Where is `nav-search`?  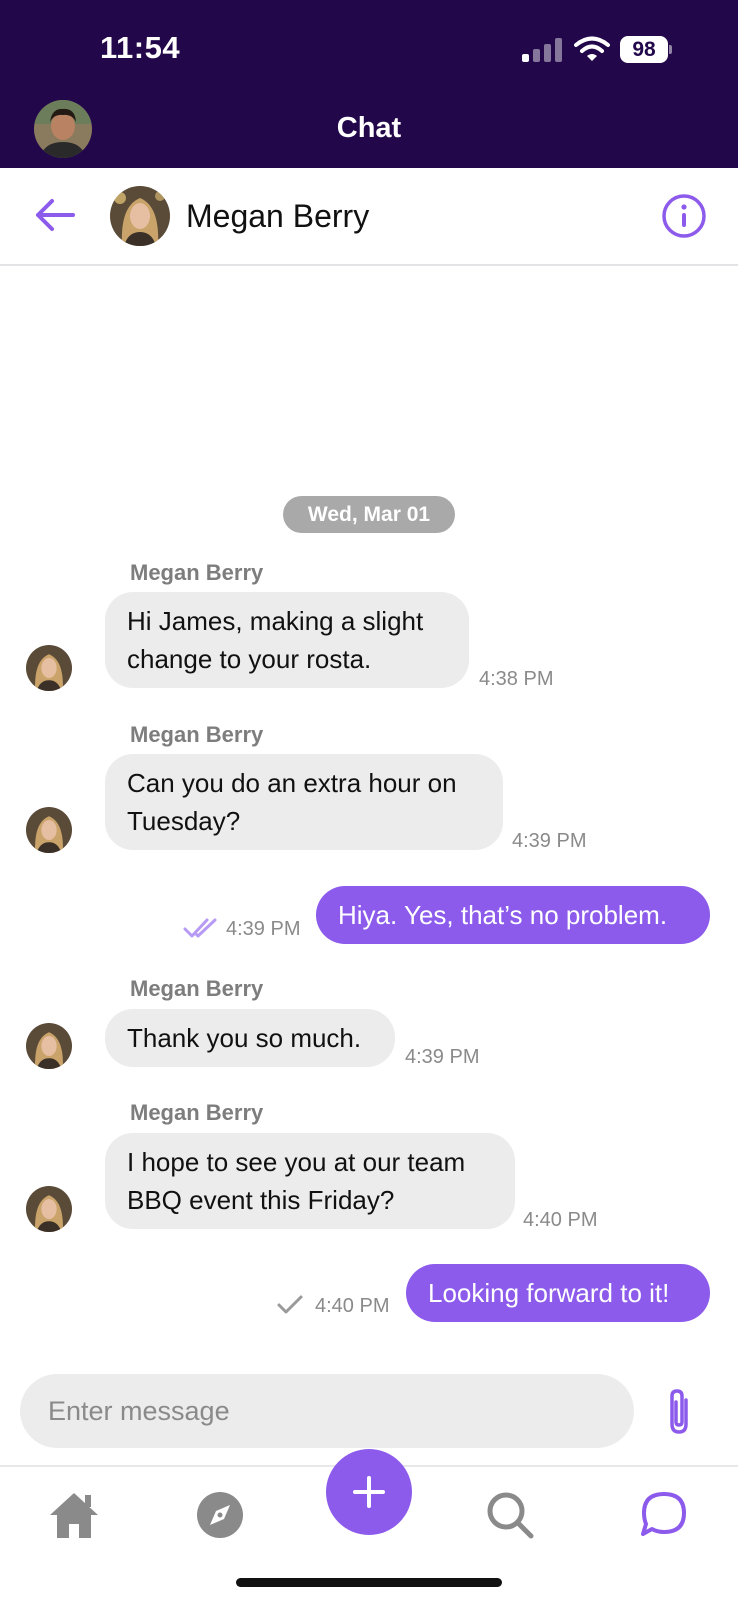 nav-search is located at coordinates (510, 1515).